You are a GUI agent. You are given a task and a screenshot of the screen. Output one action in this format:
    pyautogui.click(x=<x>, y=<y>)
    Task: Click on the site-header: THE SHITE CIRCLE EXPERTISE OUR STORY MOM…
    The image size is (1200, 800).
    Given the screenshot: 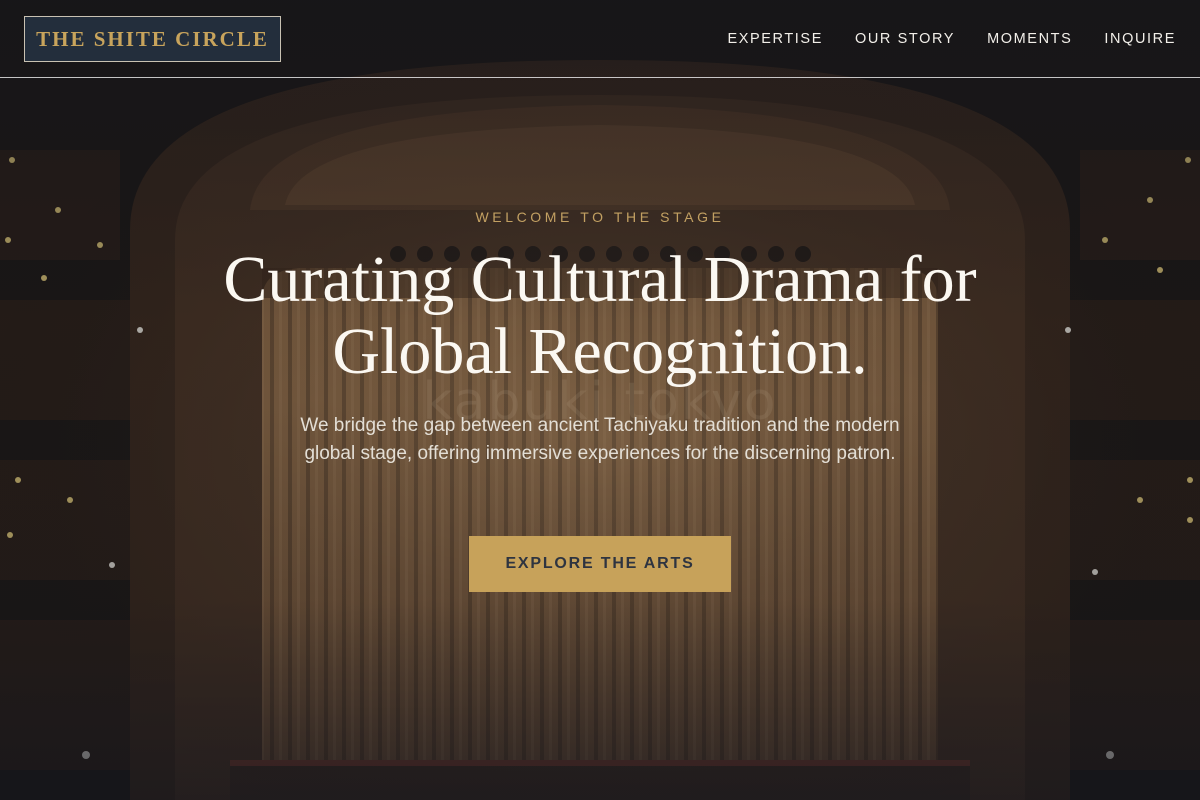 What is the action you would take?
    pyautogui.click(x=600, y=39)
    